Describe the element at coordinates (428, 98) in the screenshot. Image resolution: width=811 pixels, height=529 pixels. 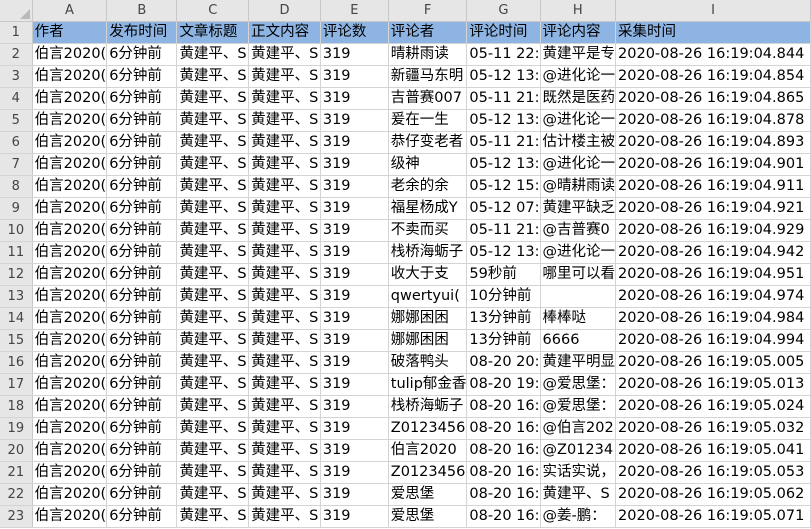
I see `cell-commenter: 吉普赛007` at that location.